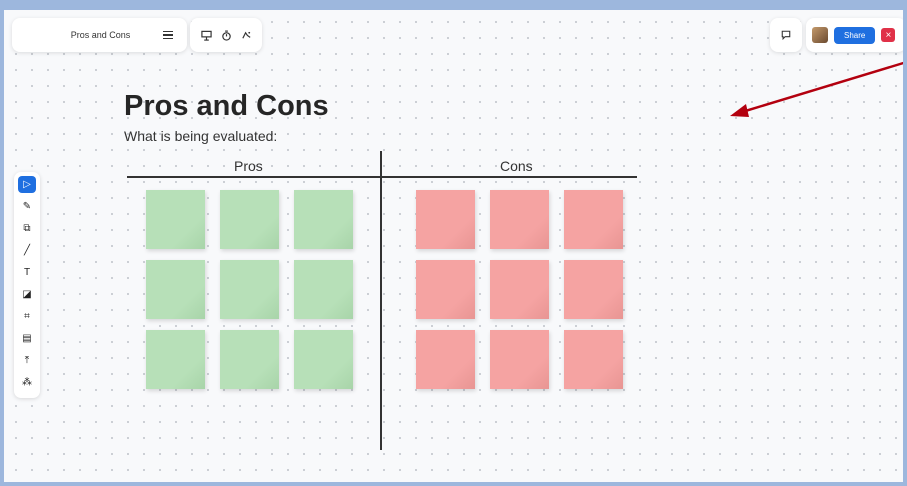 The height and width of the screenshot is (486, 907). I want to click on share-button: Share, so click(855, 35).